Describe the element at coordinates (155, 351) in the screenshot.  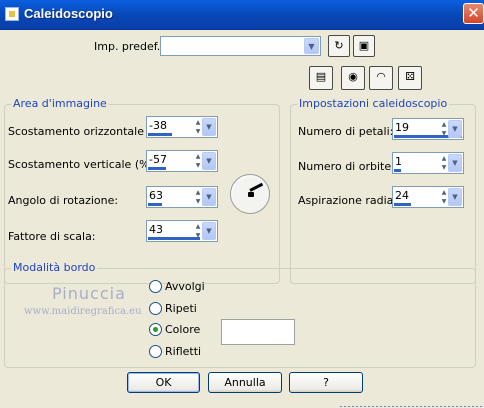
I see `radio-reflect` at that location.